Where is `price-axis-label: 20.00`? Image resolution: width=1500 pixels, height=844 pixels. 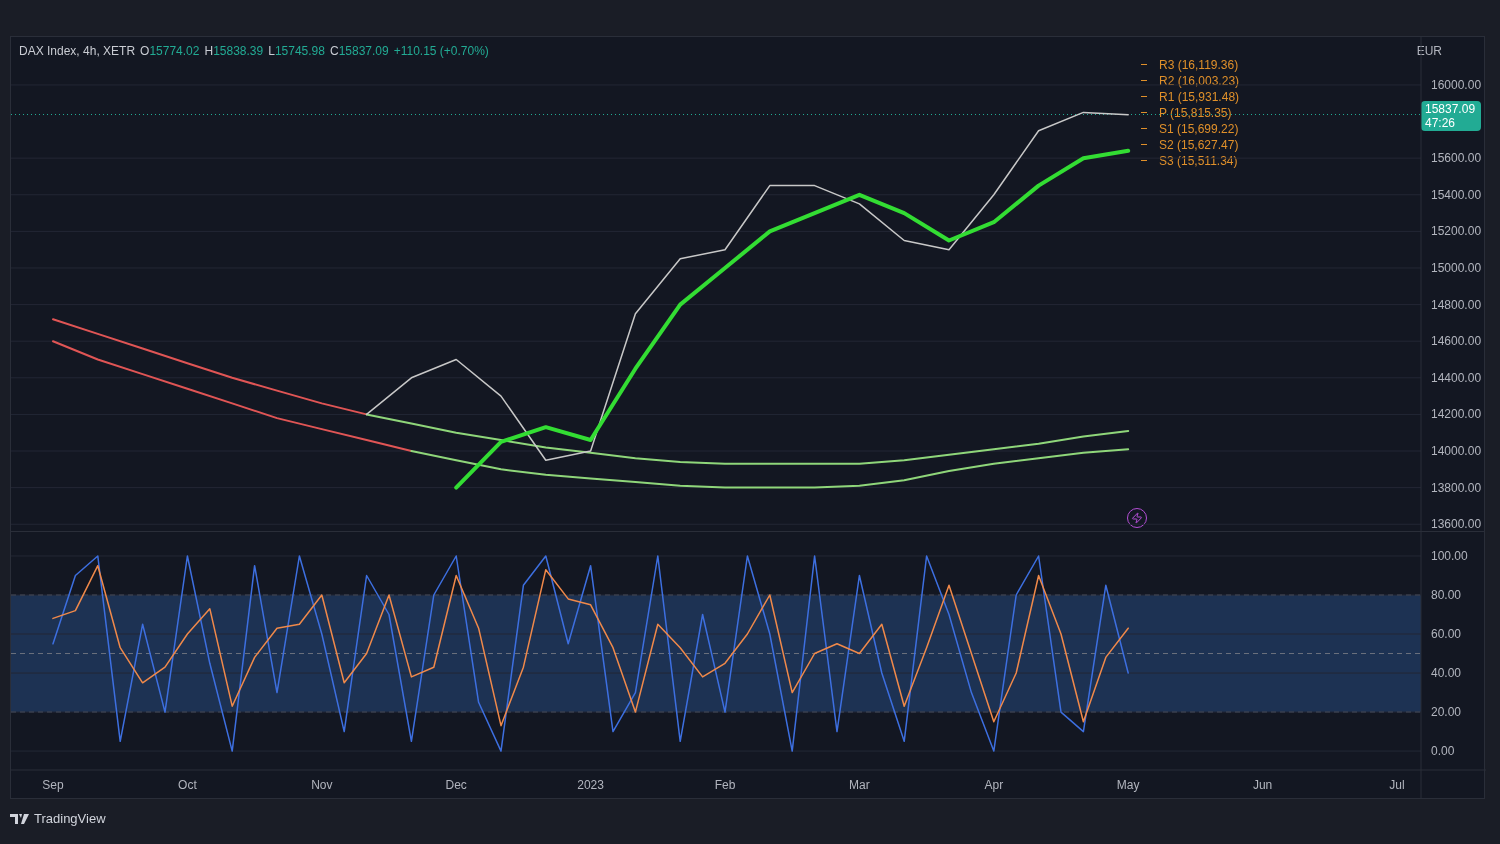 price-axis-label: 20.00 is located at coordinates (1446, 712).